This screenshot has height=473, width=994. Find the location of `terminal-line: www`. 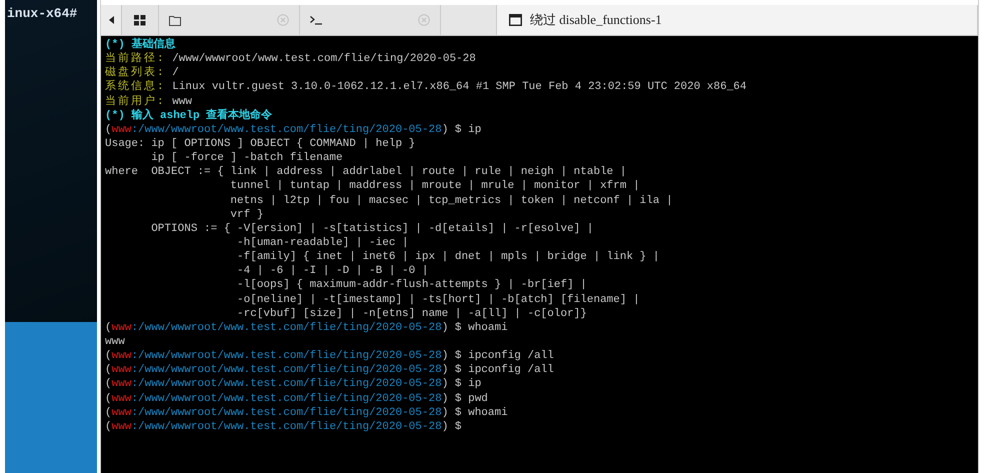

terminal-line: www is located at coordinates (115, 342).